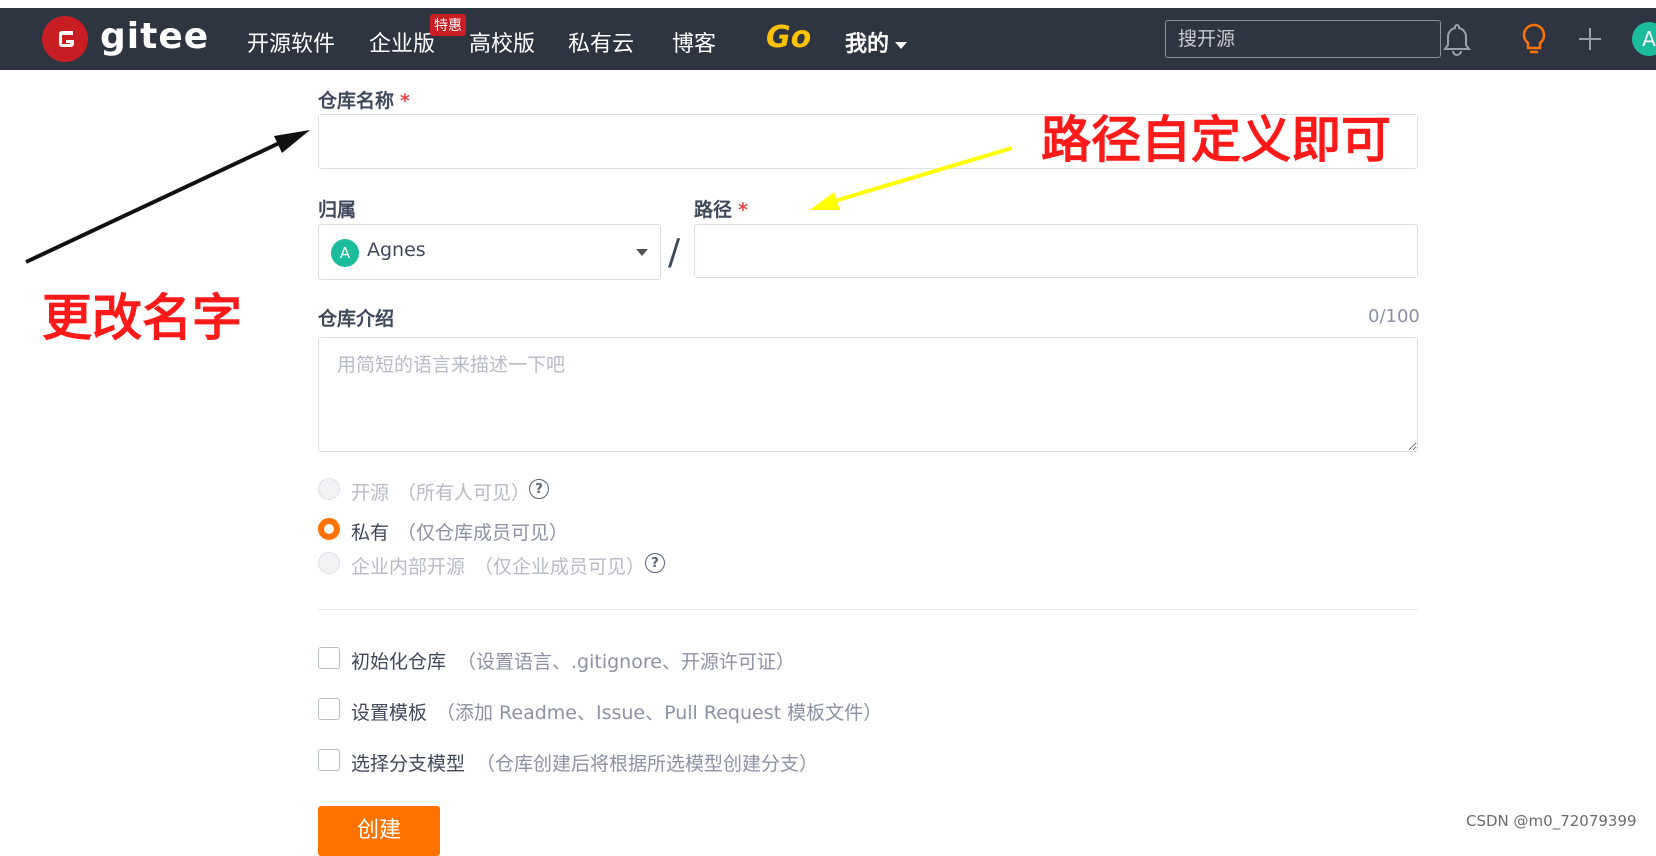 The image size is (1656, 856). Describe the element at coordinates (519, 197) in the screenshot. I see `annotation-arrows` at that location.